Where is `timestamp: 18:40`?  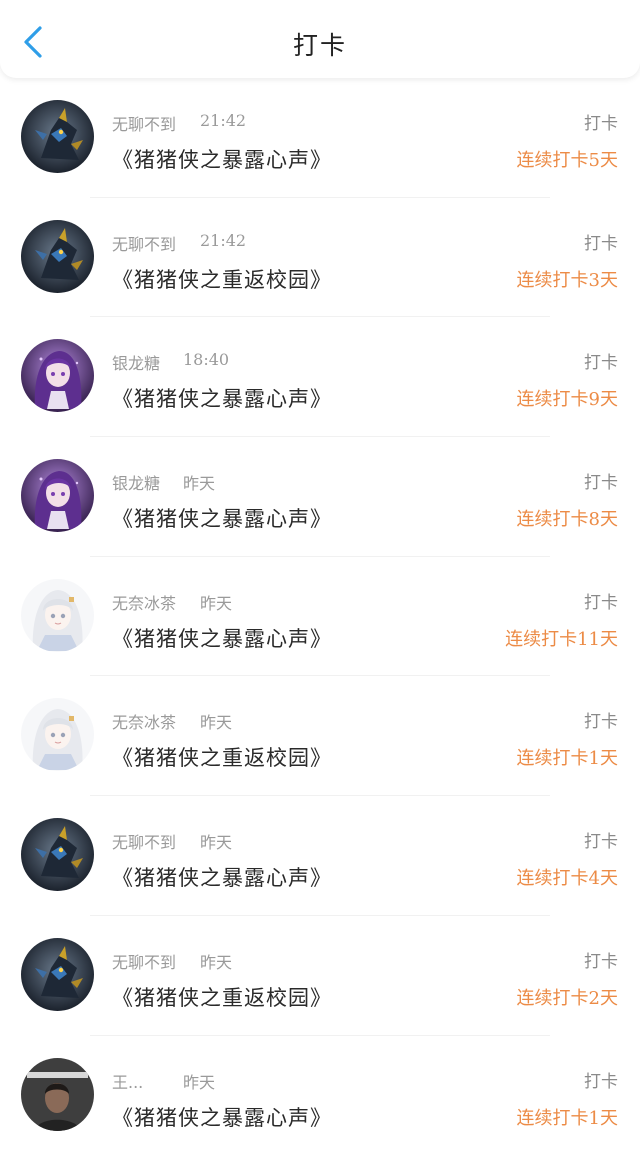 timestamp: 18:40 is located at coordinates (206, 359).